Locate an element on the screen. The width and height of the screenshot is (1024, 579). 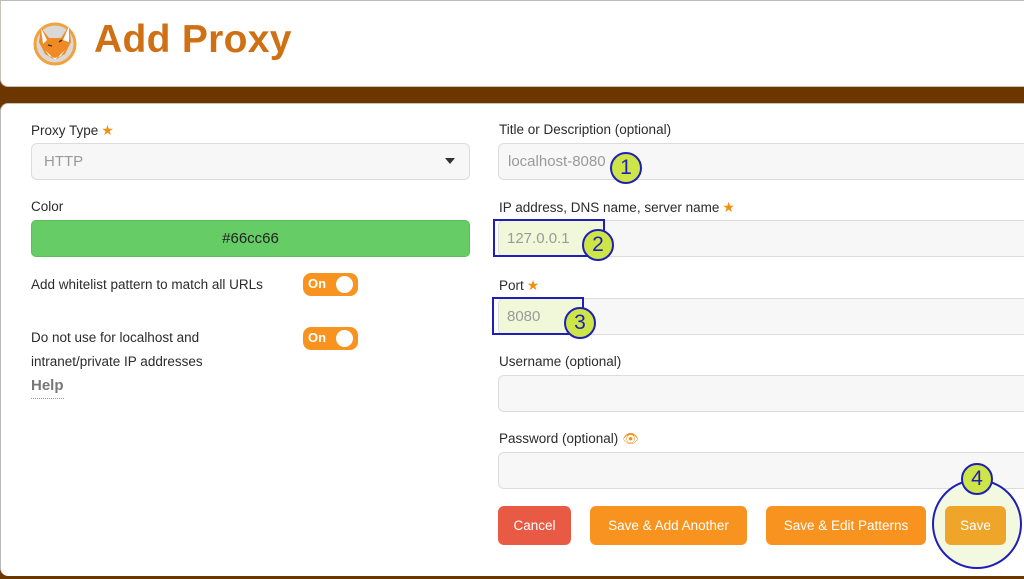
proxy-type-label: Proxy Type ★ is located at coordinates (72, 130).